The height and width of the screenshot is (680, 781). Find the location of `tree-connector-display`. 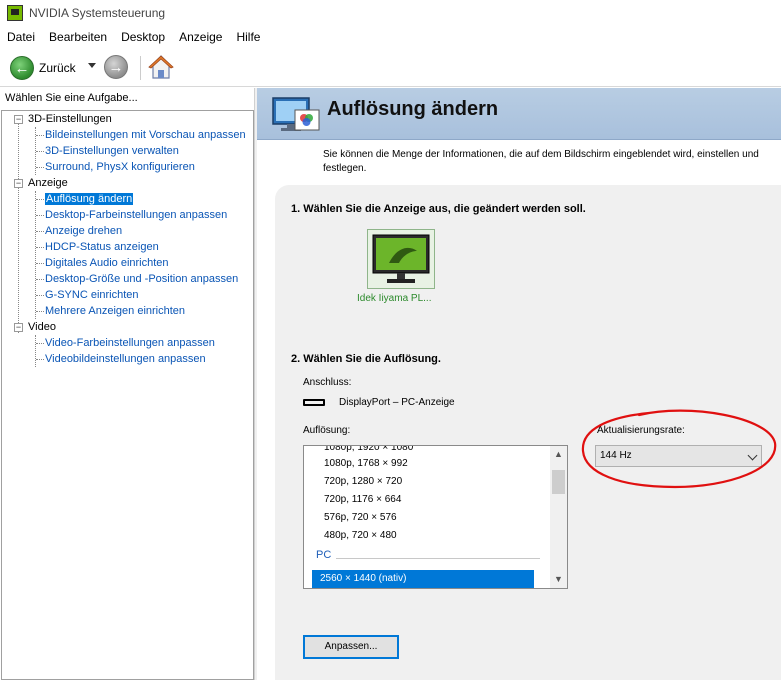

tree-connector-display is located at coordinates (35, 255).